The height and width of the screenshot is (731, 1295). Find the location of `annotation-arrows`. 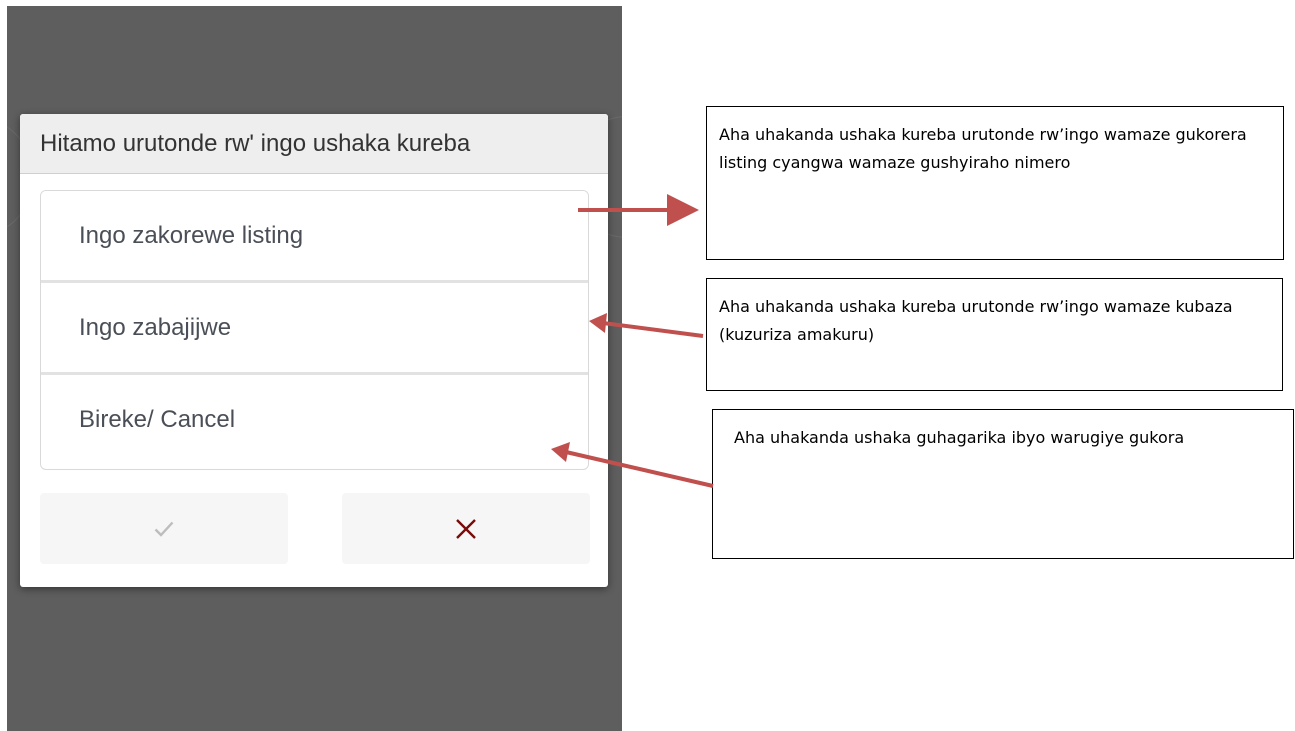

annotation-arrows is located at coordinates (632, 341).